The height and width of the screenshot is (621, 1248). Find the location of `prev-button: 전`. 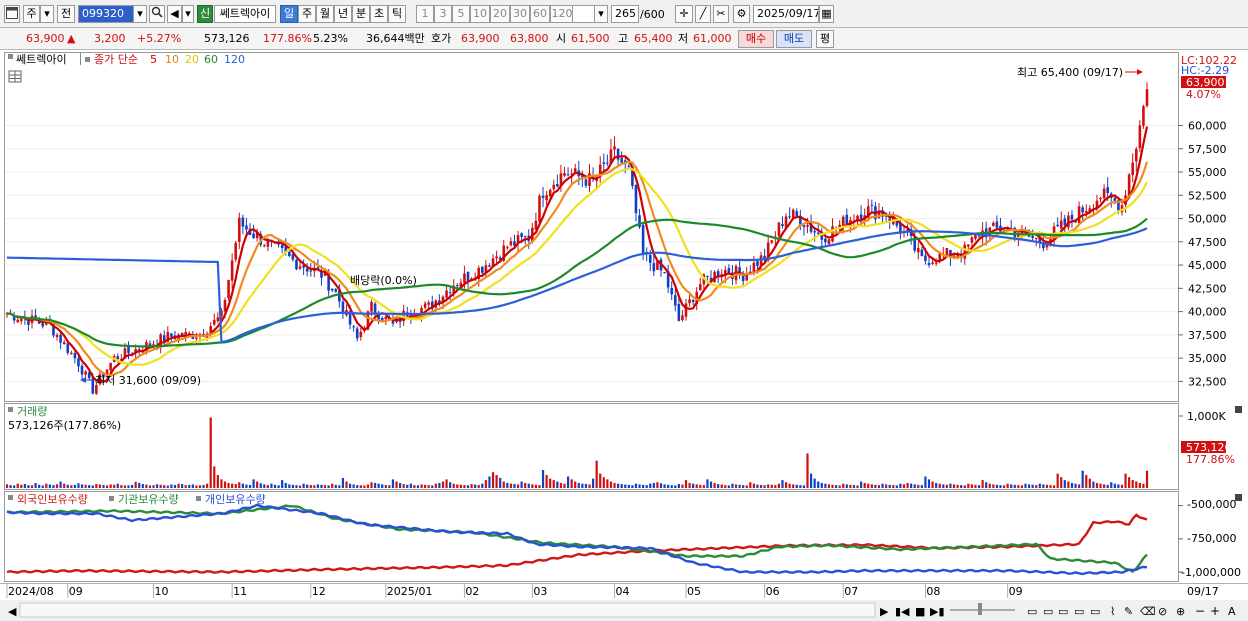

prev-button: 전 is located at coordinates (66, 14).